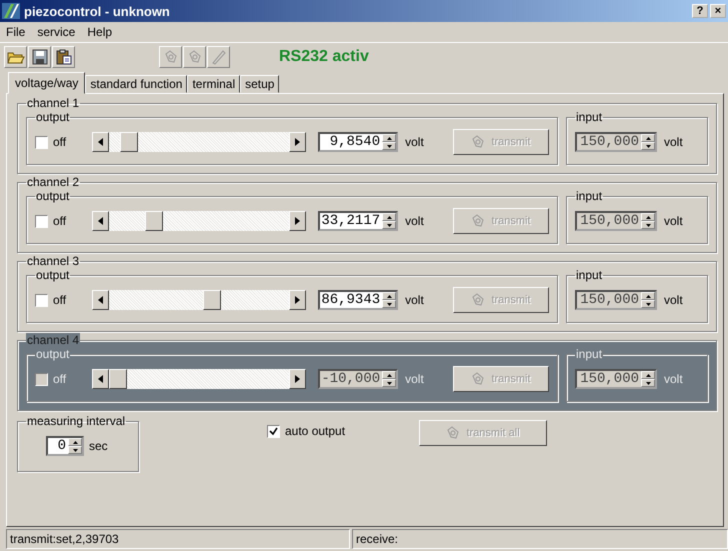 This screenshot has width=728, height=551. Describe the element at coordinates (16, 32) in the screenshot. I see `menu-item: File` at that location.